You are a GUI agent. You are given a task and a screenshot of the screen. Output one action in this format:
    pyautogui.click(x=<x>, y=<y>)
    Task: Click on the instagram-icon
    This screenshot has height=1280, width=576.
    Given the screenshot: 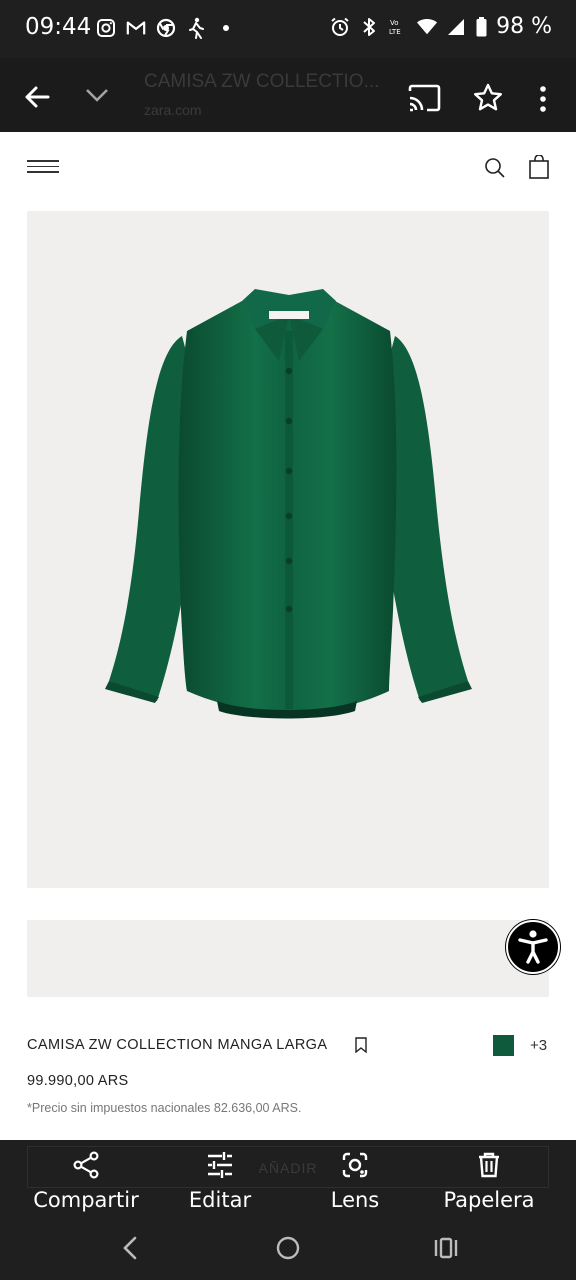 What is the action you would take?
    pyautogui.click(x=106, y=28)
    